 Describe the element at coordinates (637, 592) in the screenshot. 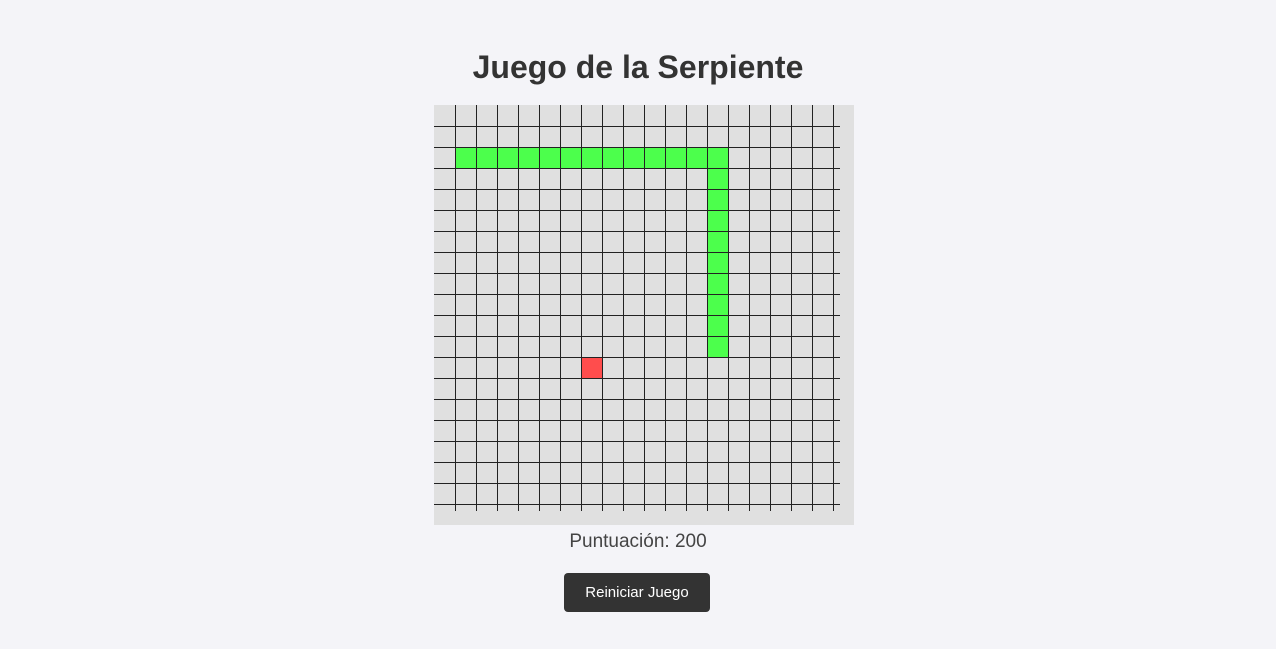

I see `restart-button: Reiniciar Juego` at that location.